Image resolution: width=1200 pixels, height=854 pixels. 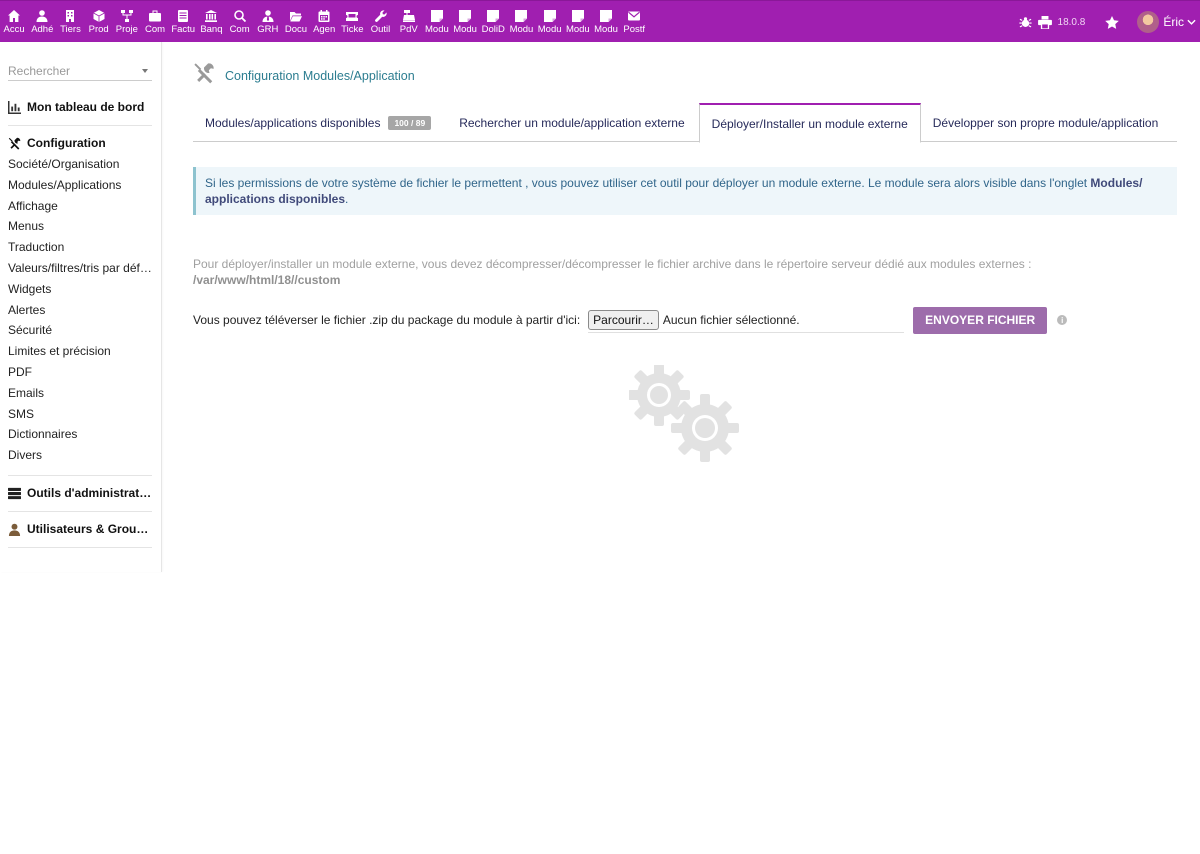 What do you see at coordinates (239, 16) in the screenshot?
I see `search-dollar-icon` at bounding box center [239, 16].